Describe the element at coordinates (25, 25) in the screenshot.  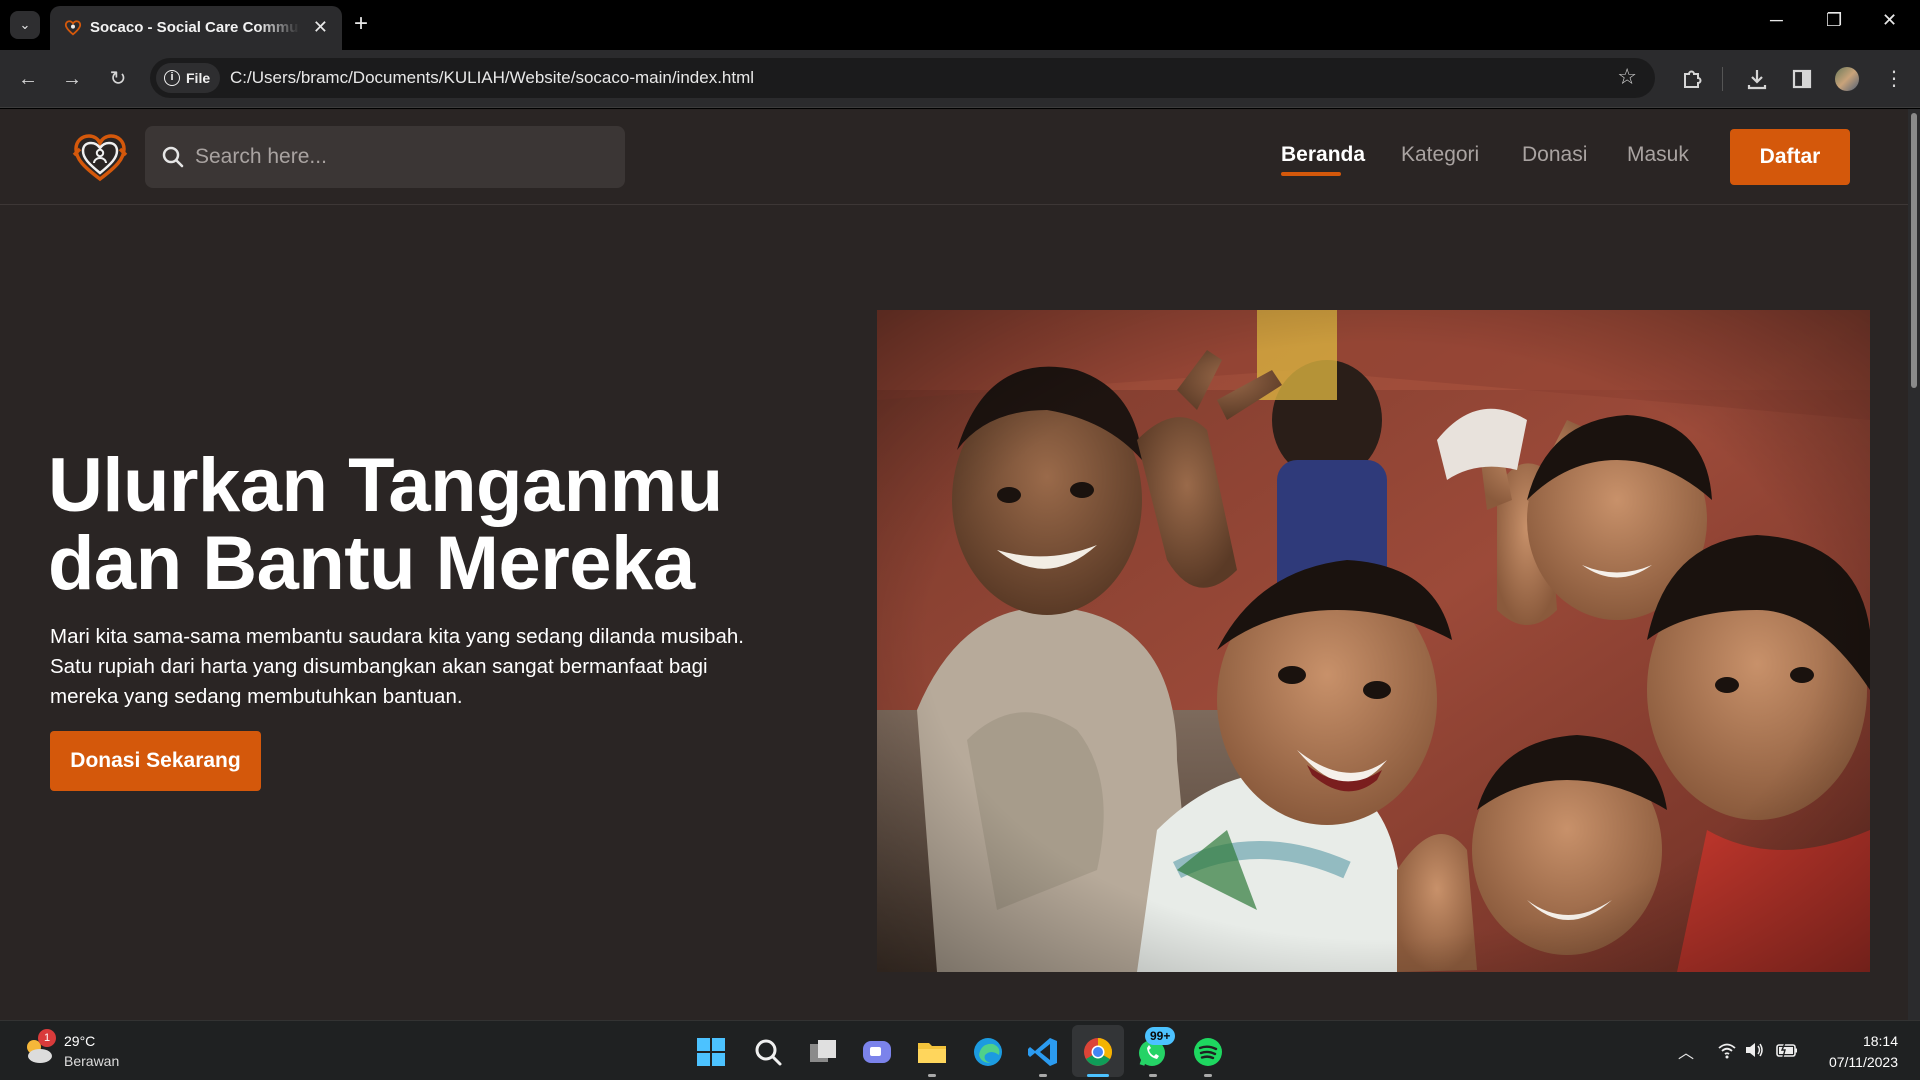
I see `tab-search-button: ⌄` at that location.